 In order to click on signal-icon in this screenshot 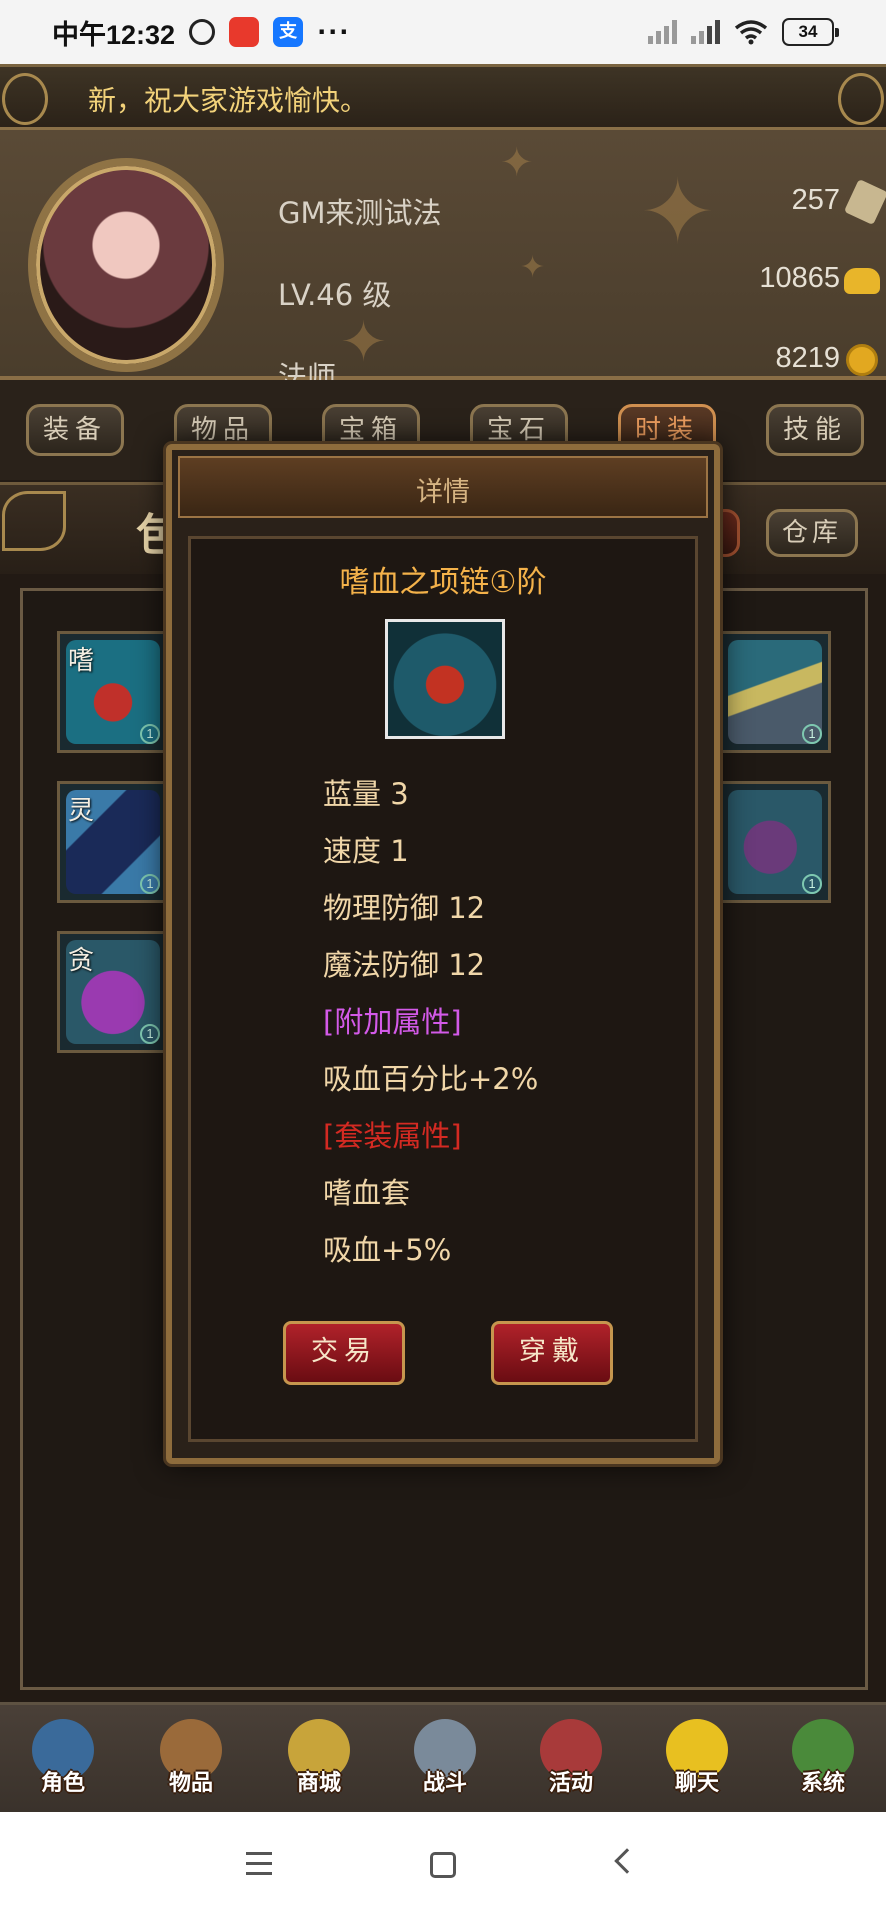, I will do `click(662, 32)`.